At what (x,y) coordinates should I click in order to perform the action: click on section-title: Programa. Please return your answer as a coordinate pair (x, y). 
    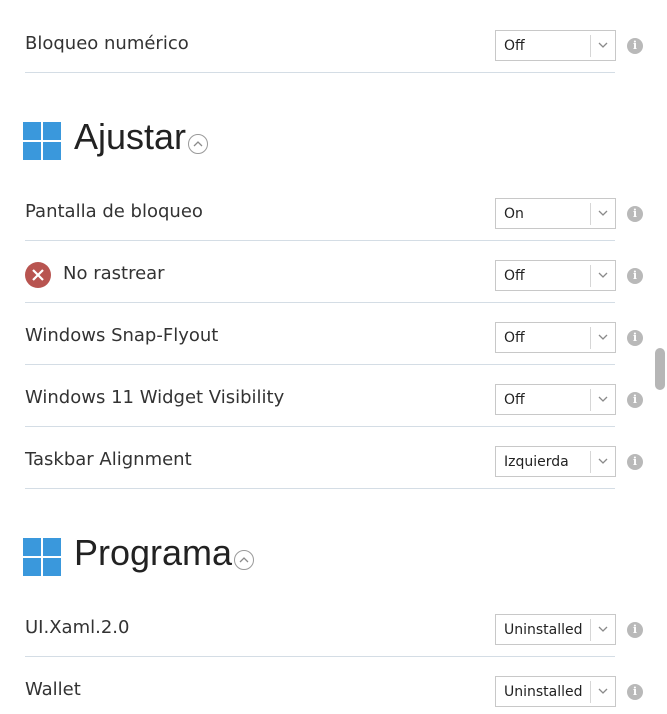
    Looking at the image, I should click on (153, 552).